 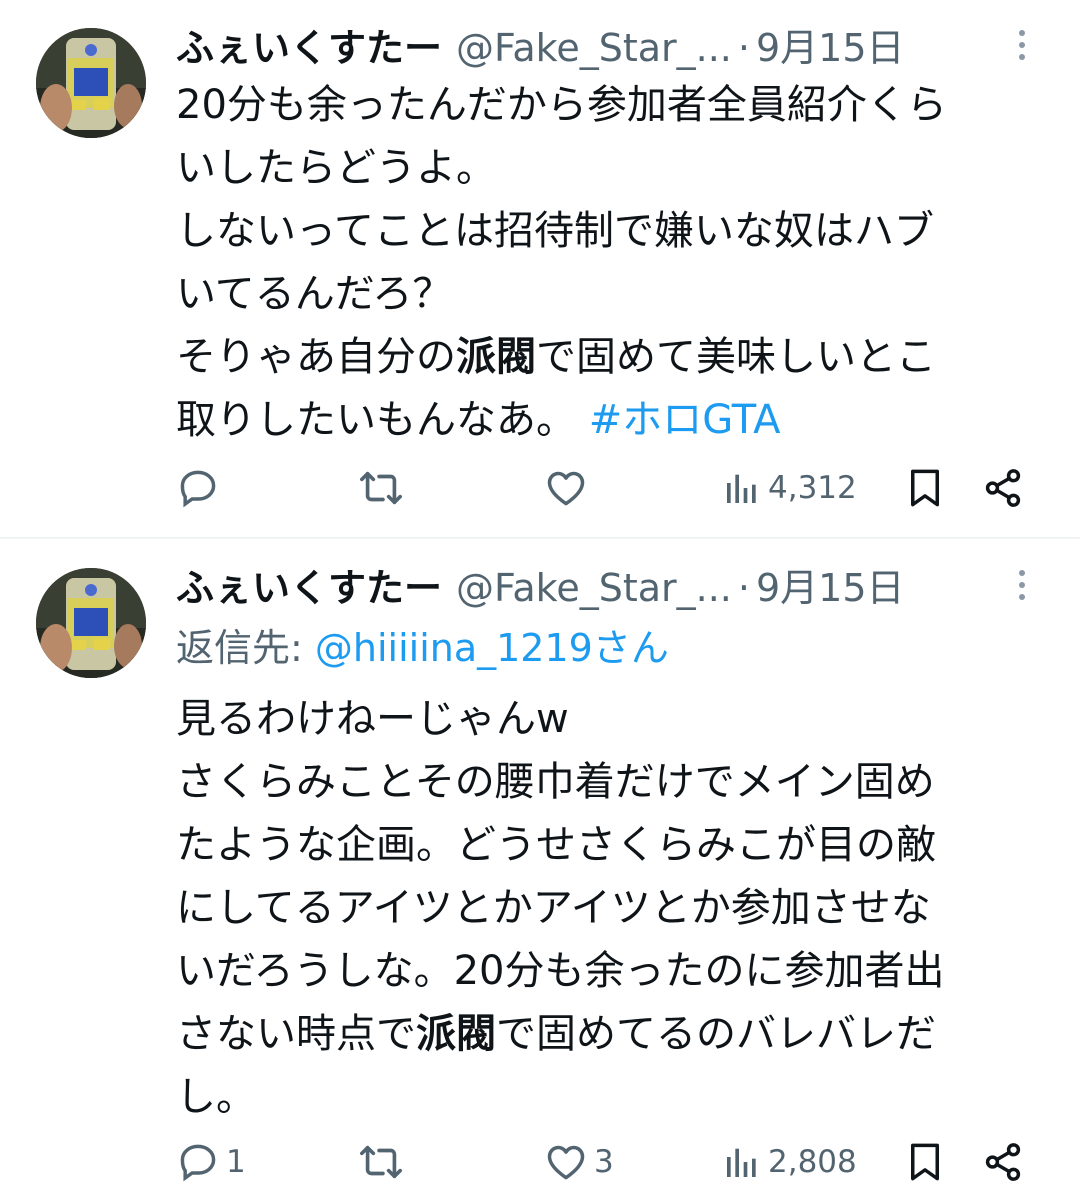 What do you see at coordinates (236, 1162) in the screenshot?
I see `reply-count: 1` at bounding box center [236, 1162].